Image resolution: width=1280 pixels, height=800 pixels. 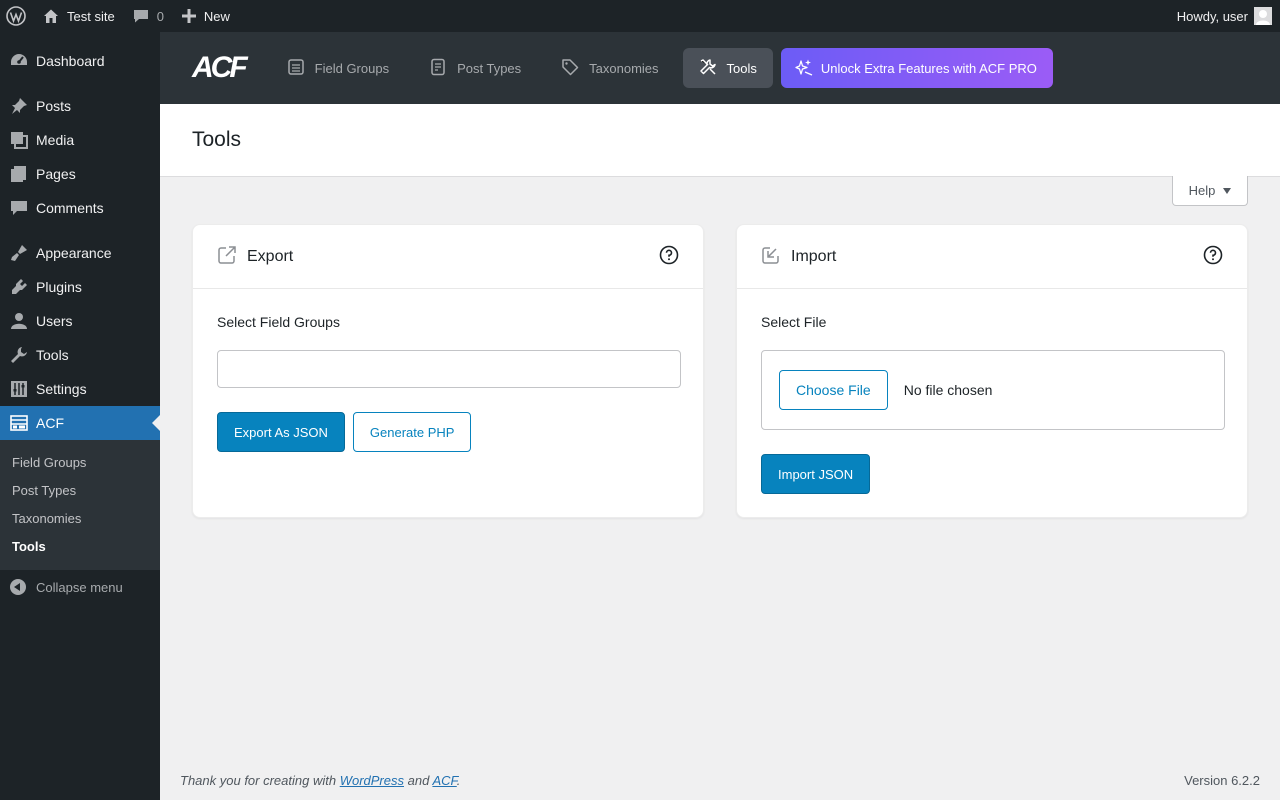 What do you see at coordinates (575, 68) in the screenshot?
I see `tag-icon` at bounding box center [575, 68].